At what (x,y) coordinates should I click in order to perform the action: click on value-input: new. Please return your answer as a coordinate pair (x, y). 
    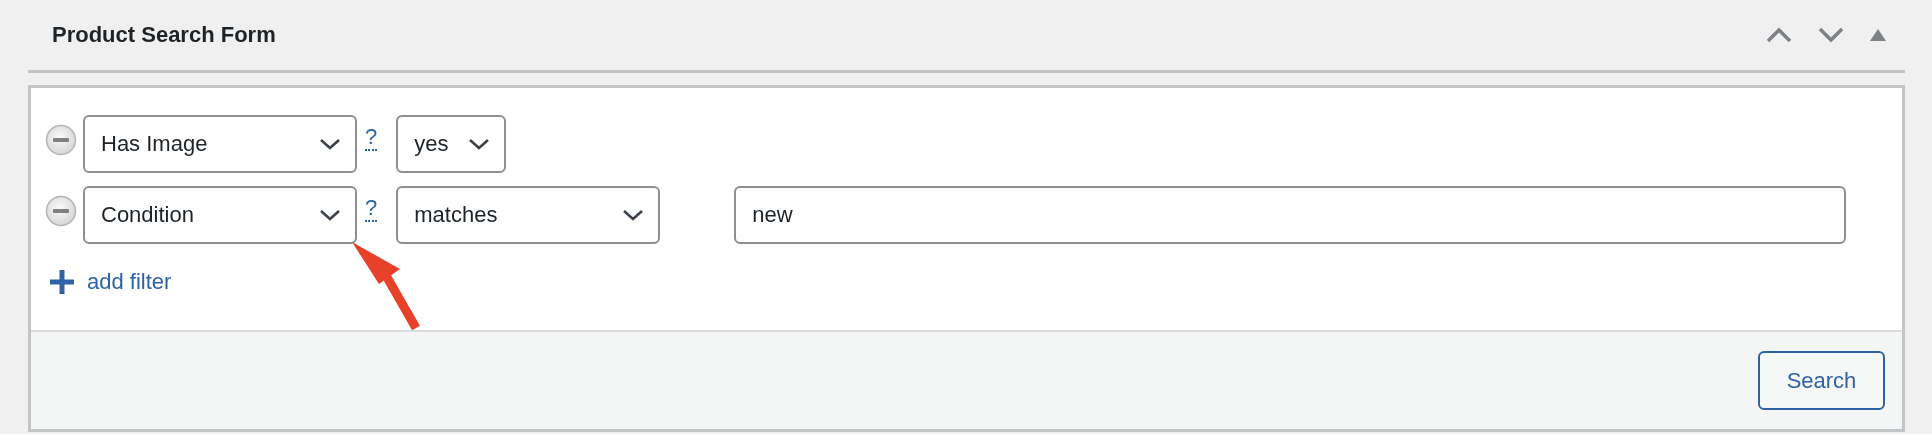
    Looking at the image, I should click on (1290, 215).